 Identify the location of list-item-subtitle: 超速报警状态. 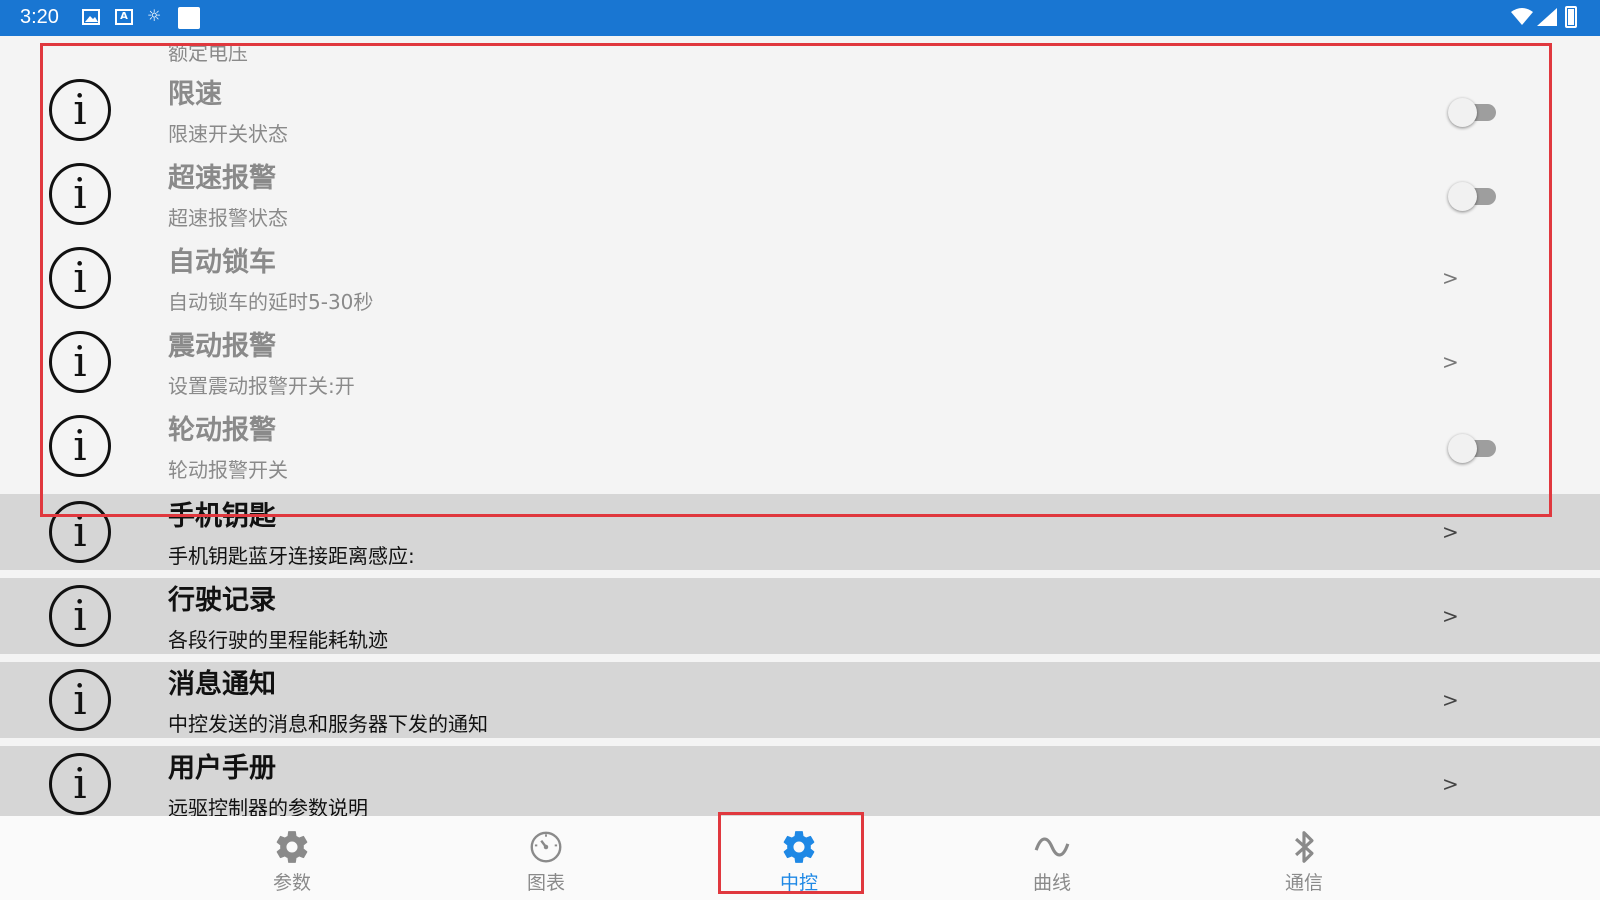
(228, 218).